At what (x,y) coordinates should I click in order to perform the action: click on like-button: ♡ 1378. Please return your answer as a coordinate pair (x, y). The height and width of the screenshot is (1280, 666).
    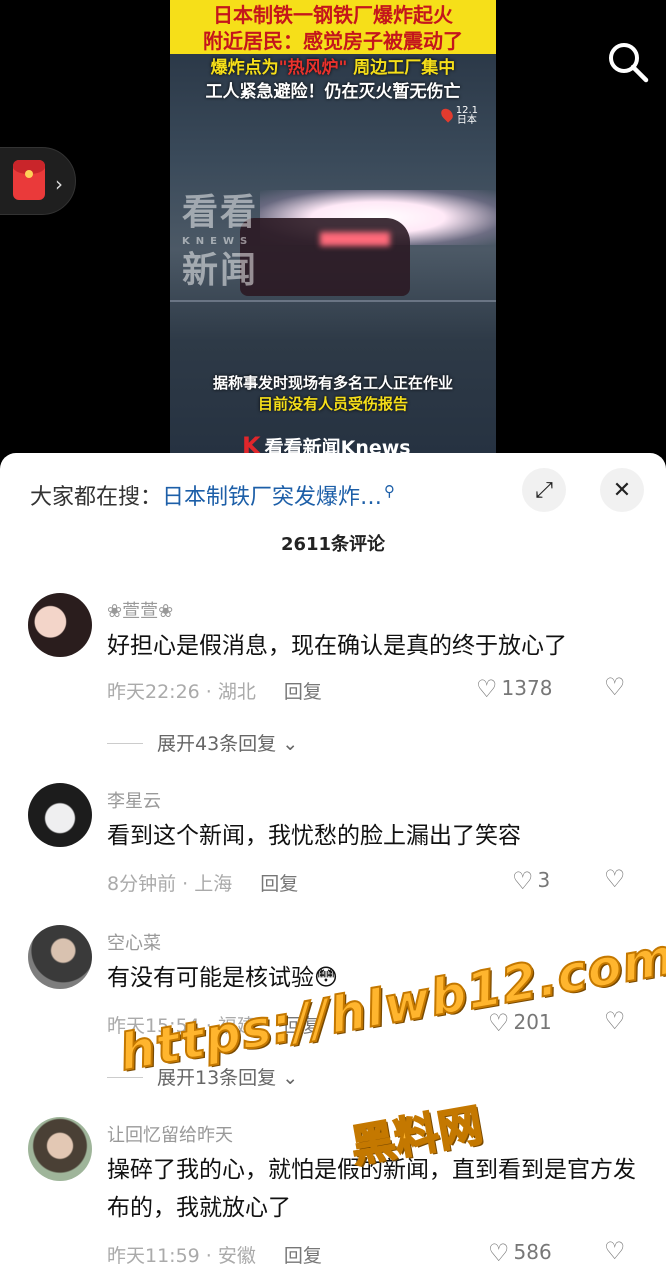
    Looking at the image, I should click on (514, 689).